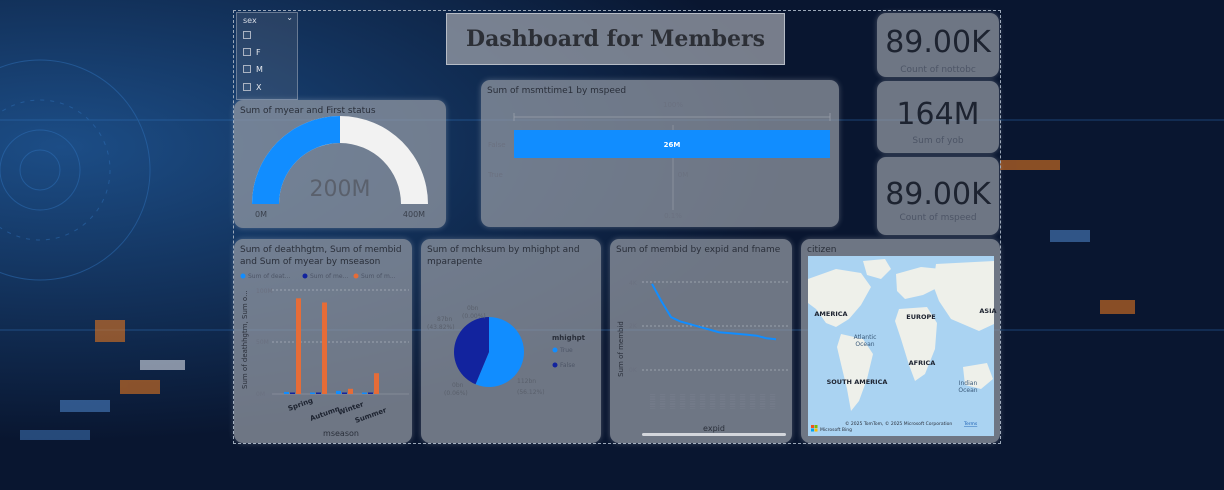 This screenshot has height=490, width=1224. Describe the element at coordinates (253, 69) in the screenshot. I see `slicer-item-m: M` at that location.